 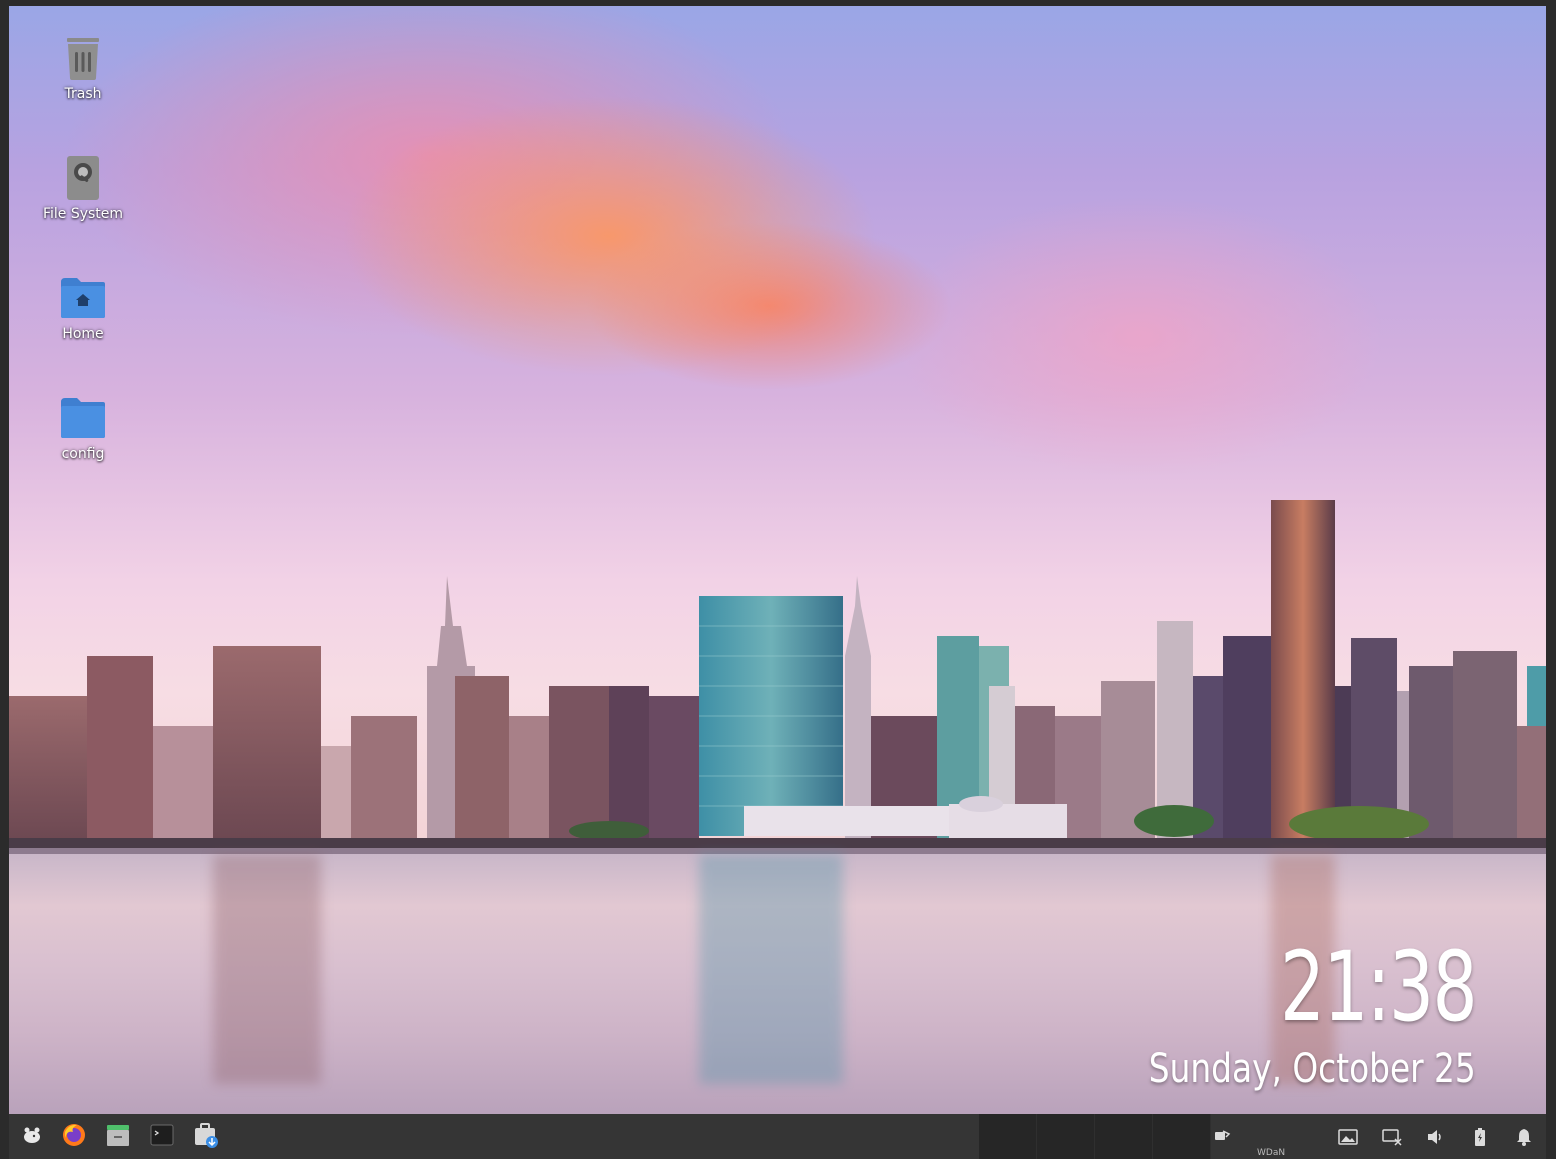 What do you see at coordinates (83, 334) in the screenshot?
I see `desktop-icon-label: Home` at bounding box center [83, 334].